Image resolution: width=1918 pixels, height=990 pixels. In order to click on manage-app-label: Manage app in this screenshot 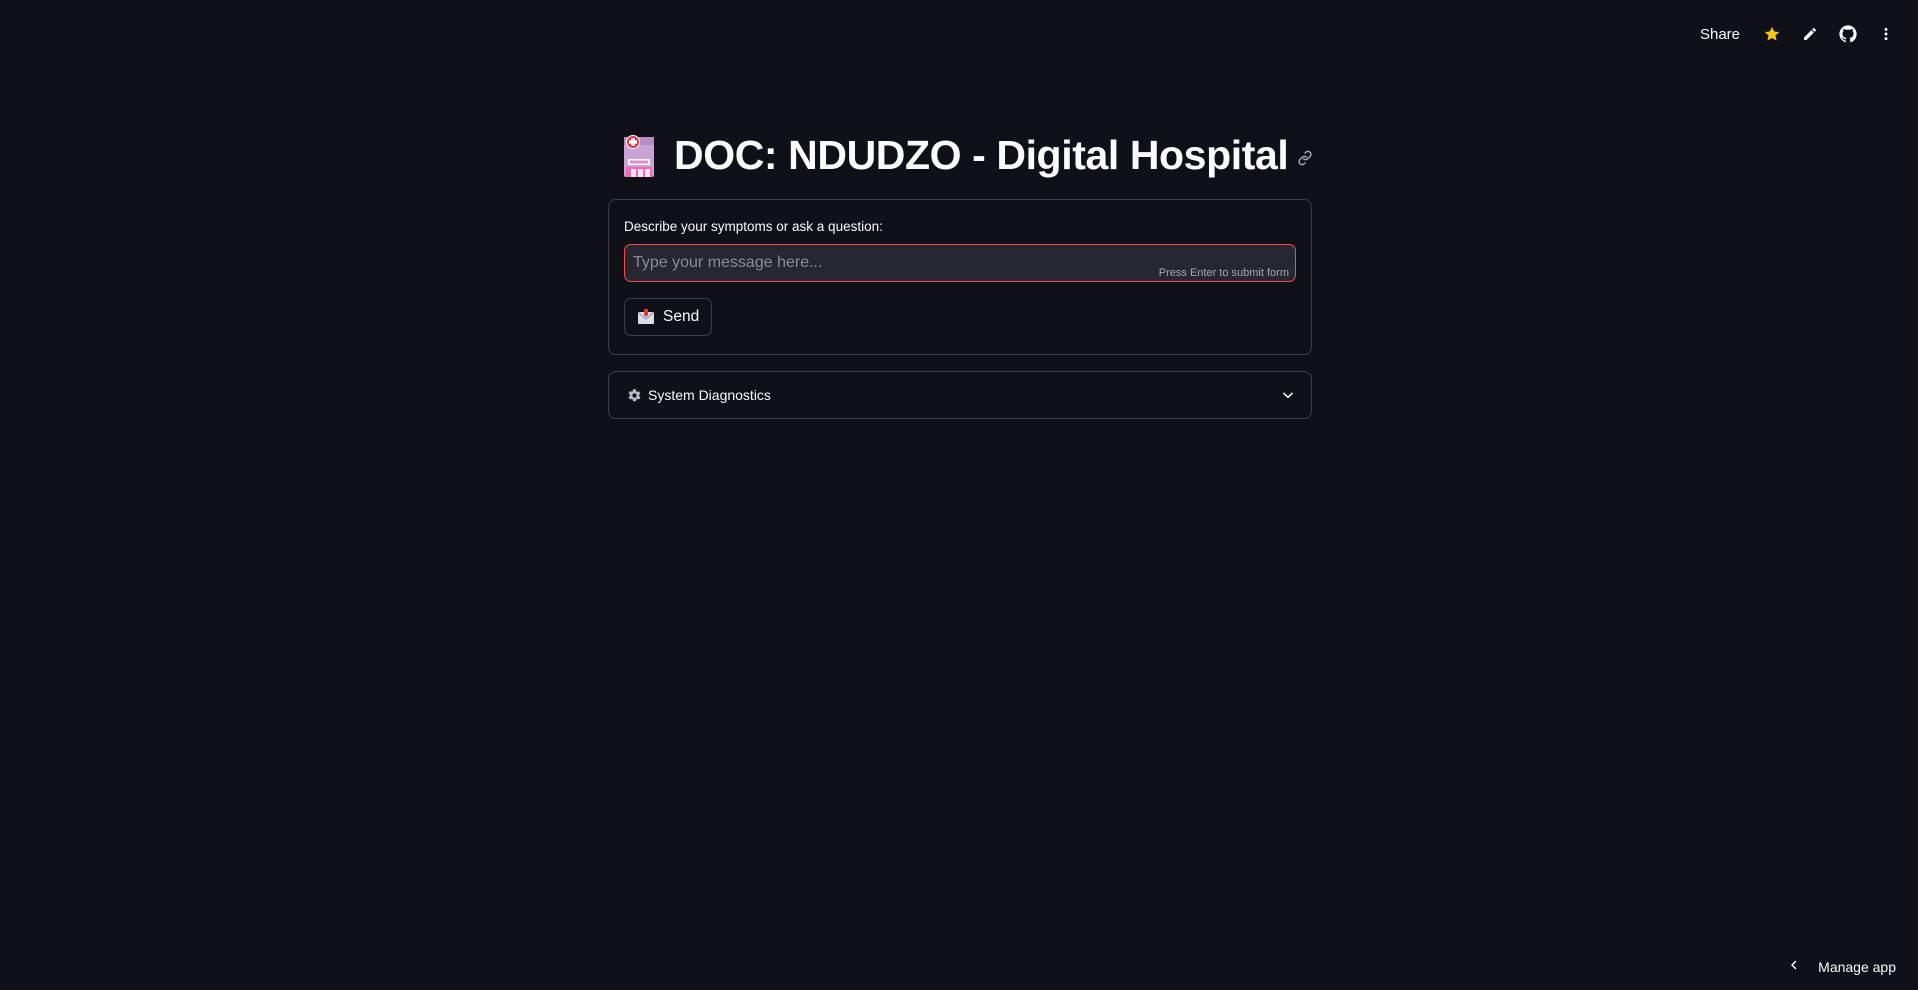, I will do `click(1857, 967)`.